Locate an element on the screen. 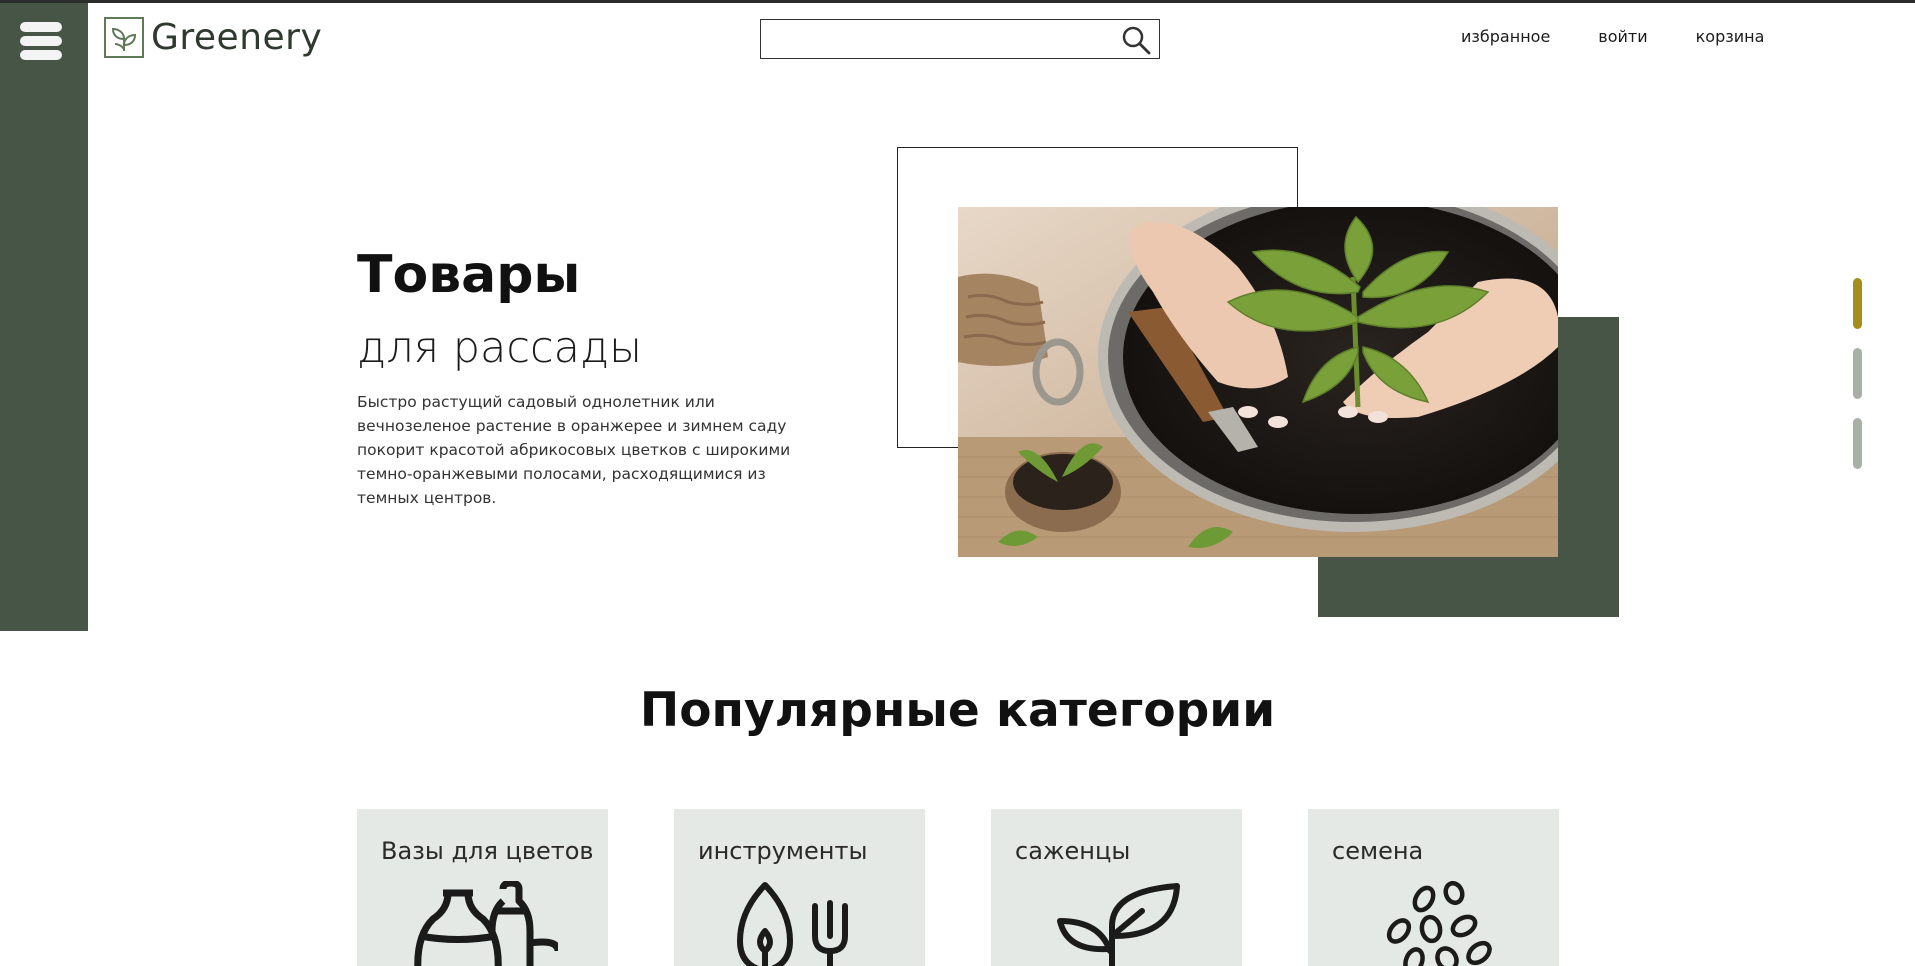  logo: Greenery is located at coordinates (213, 37).